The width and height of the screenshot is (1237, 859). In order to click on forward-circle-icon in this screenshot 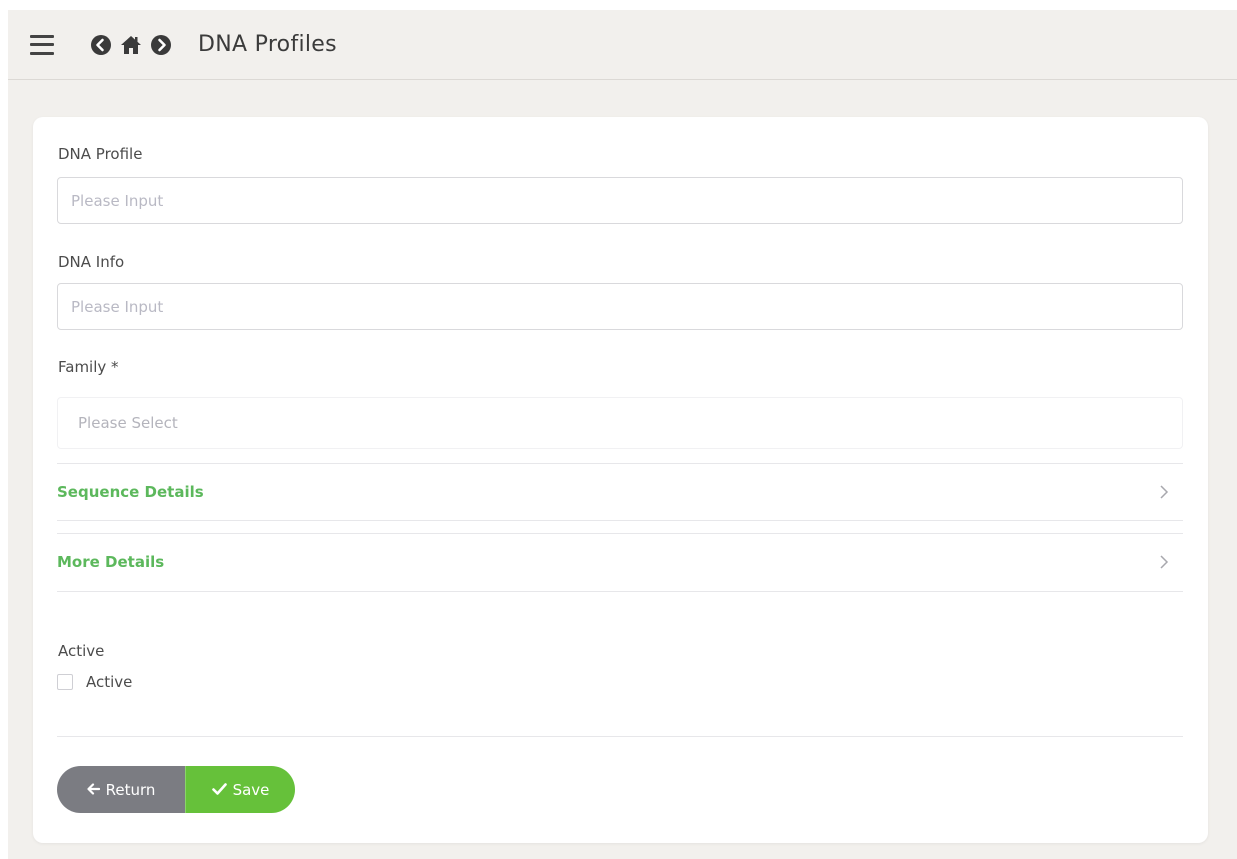, I will do `click(161, 45)`.